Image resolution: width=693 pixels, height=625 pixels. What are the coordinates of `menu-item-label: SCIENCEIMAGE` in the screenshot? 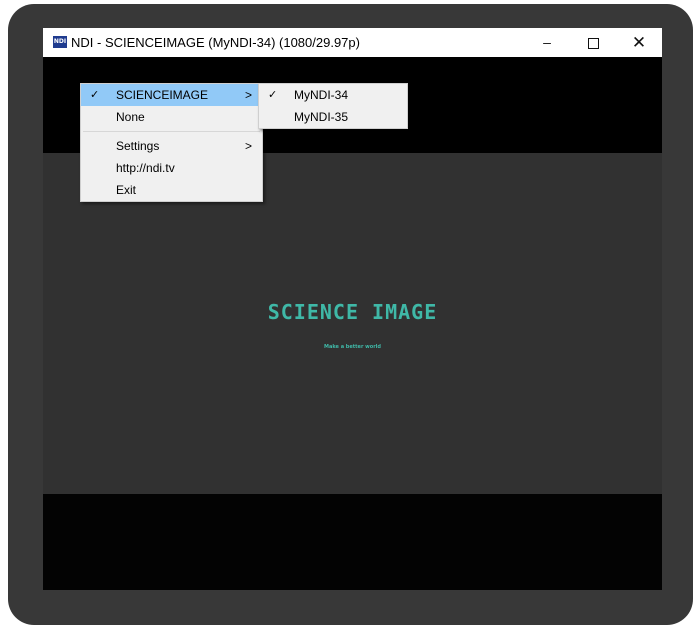 It's located at (162, 95).